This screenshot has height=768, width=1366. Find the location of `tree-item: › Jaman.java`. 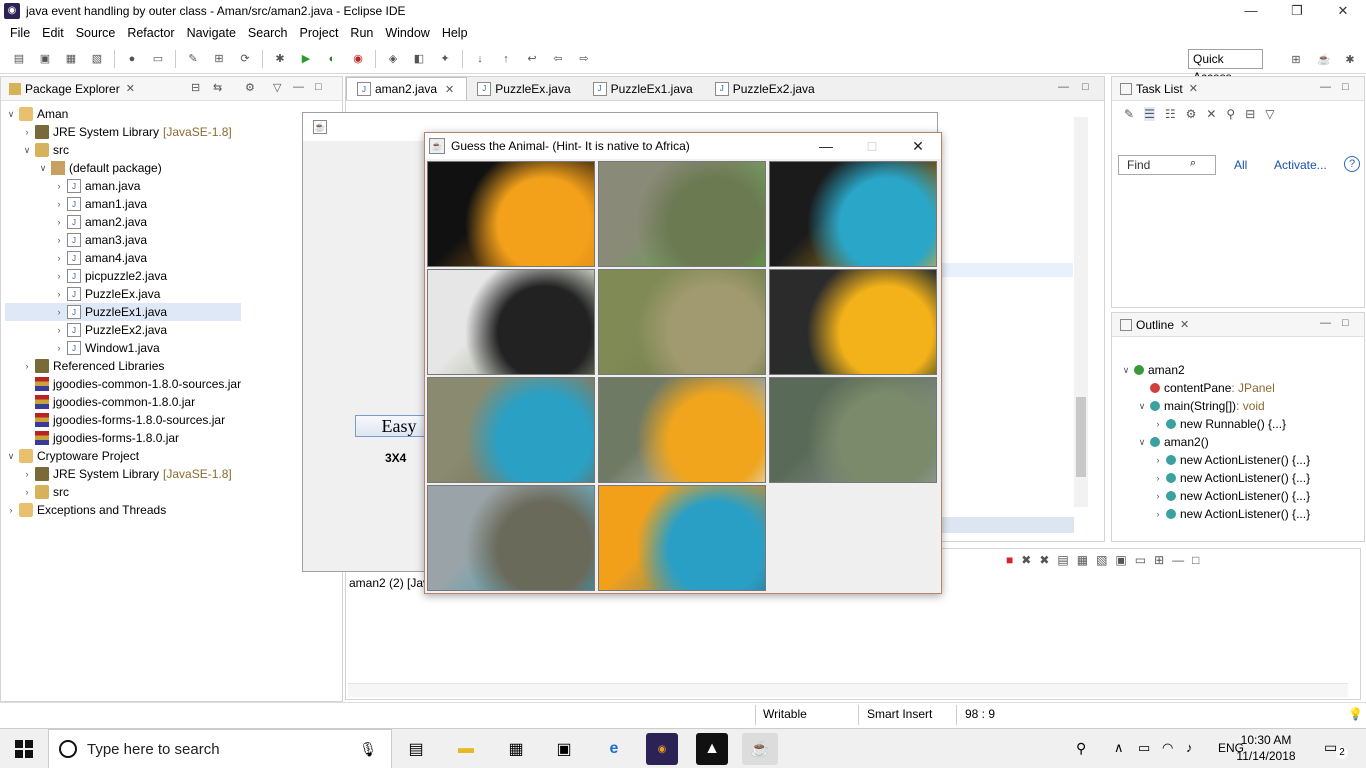

tree-item: › Jaman.java is located at coordinates (123, 186).